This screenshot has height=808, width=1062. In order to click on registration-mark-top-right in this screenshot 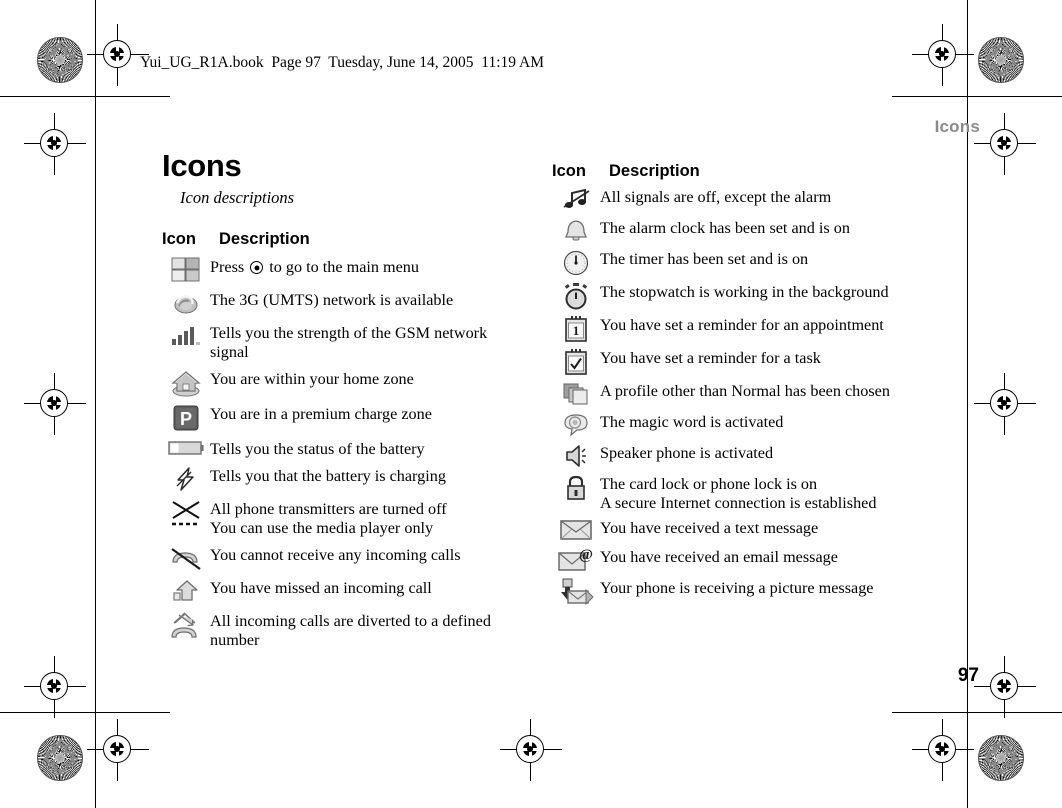, I will do `click(943, 55)`.